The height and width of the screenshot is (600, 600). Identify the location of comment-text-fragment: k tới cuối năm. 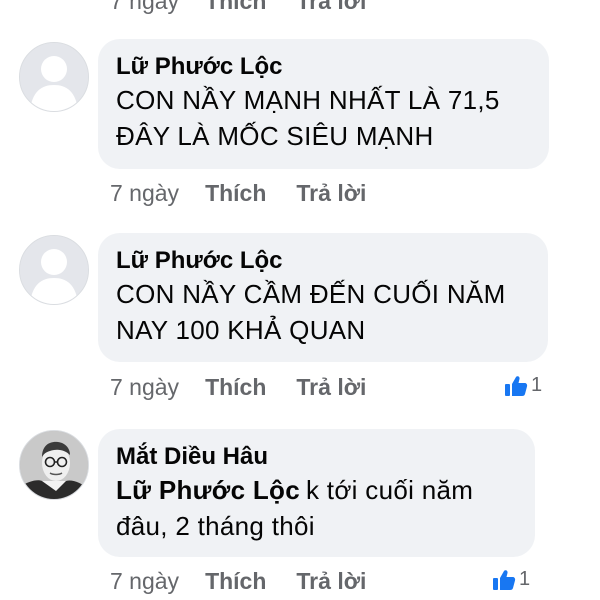
(389, 490).